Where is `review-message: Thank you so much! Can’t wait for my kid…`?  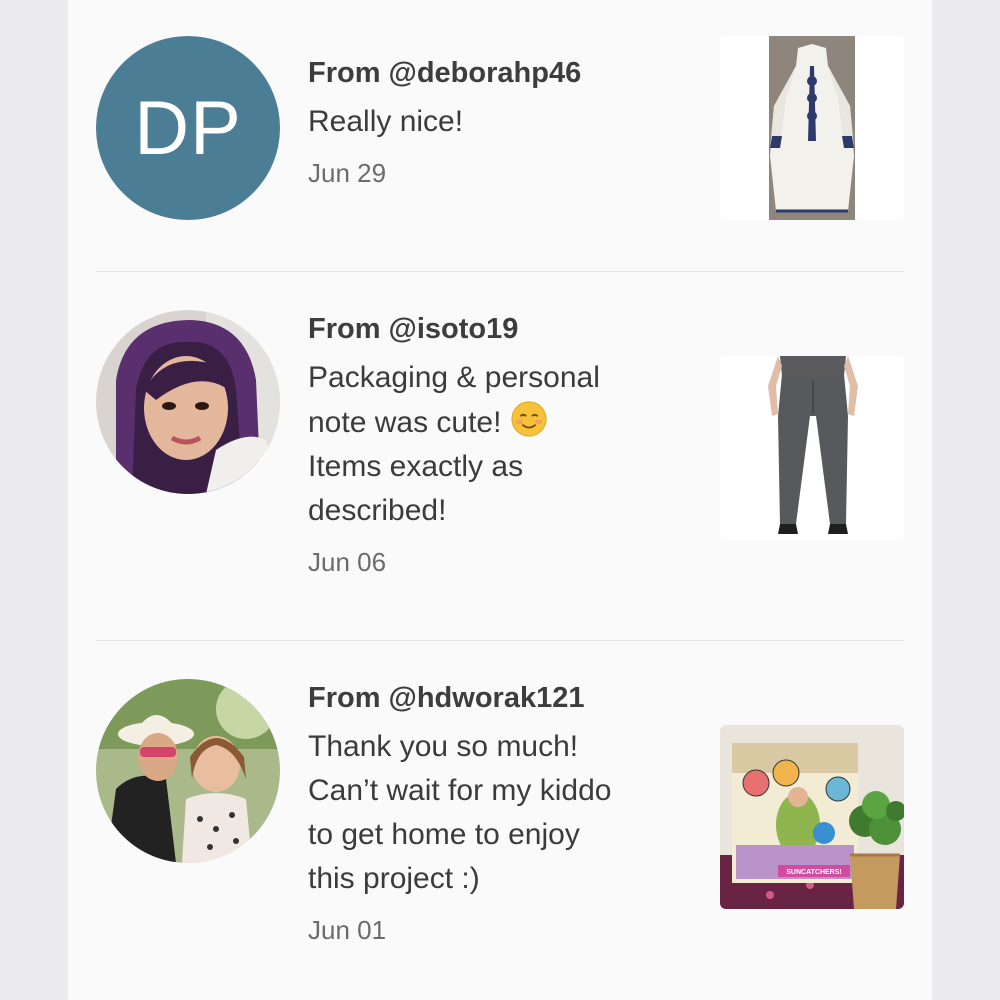 review-message: Thank you so much! Can’t wait for my kid… is located at coordinates (498, 813).